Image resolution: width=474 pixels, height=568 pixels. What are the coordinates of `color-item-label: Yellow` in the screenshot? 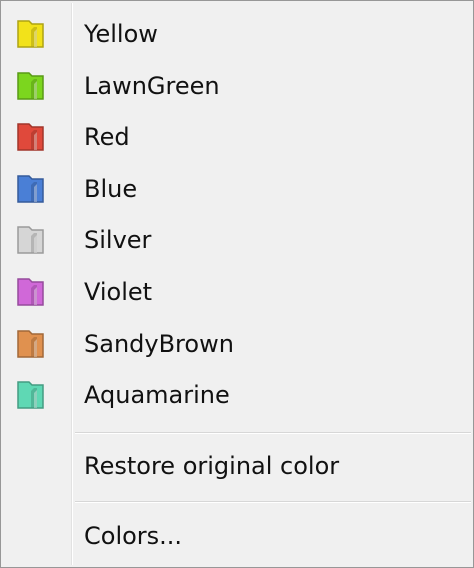 It's located at (121, 34).